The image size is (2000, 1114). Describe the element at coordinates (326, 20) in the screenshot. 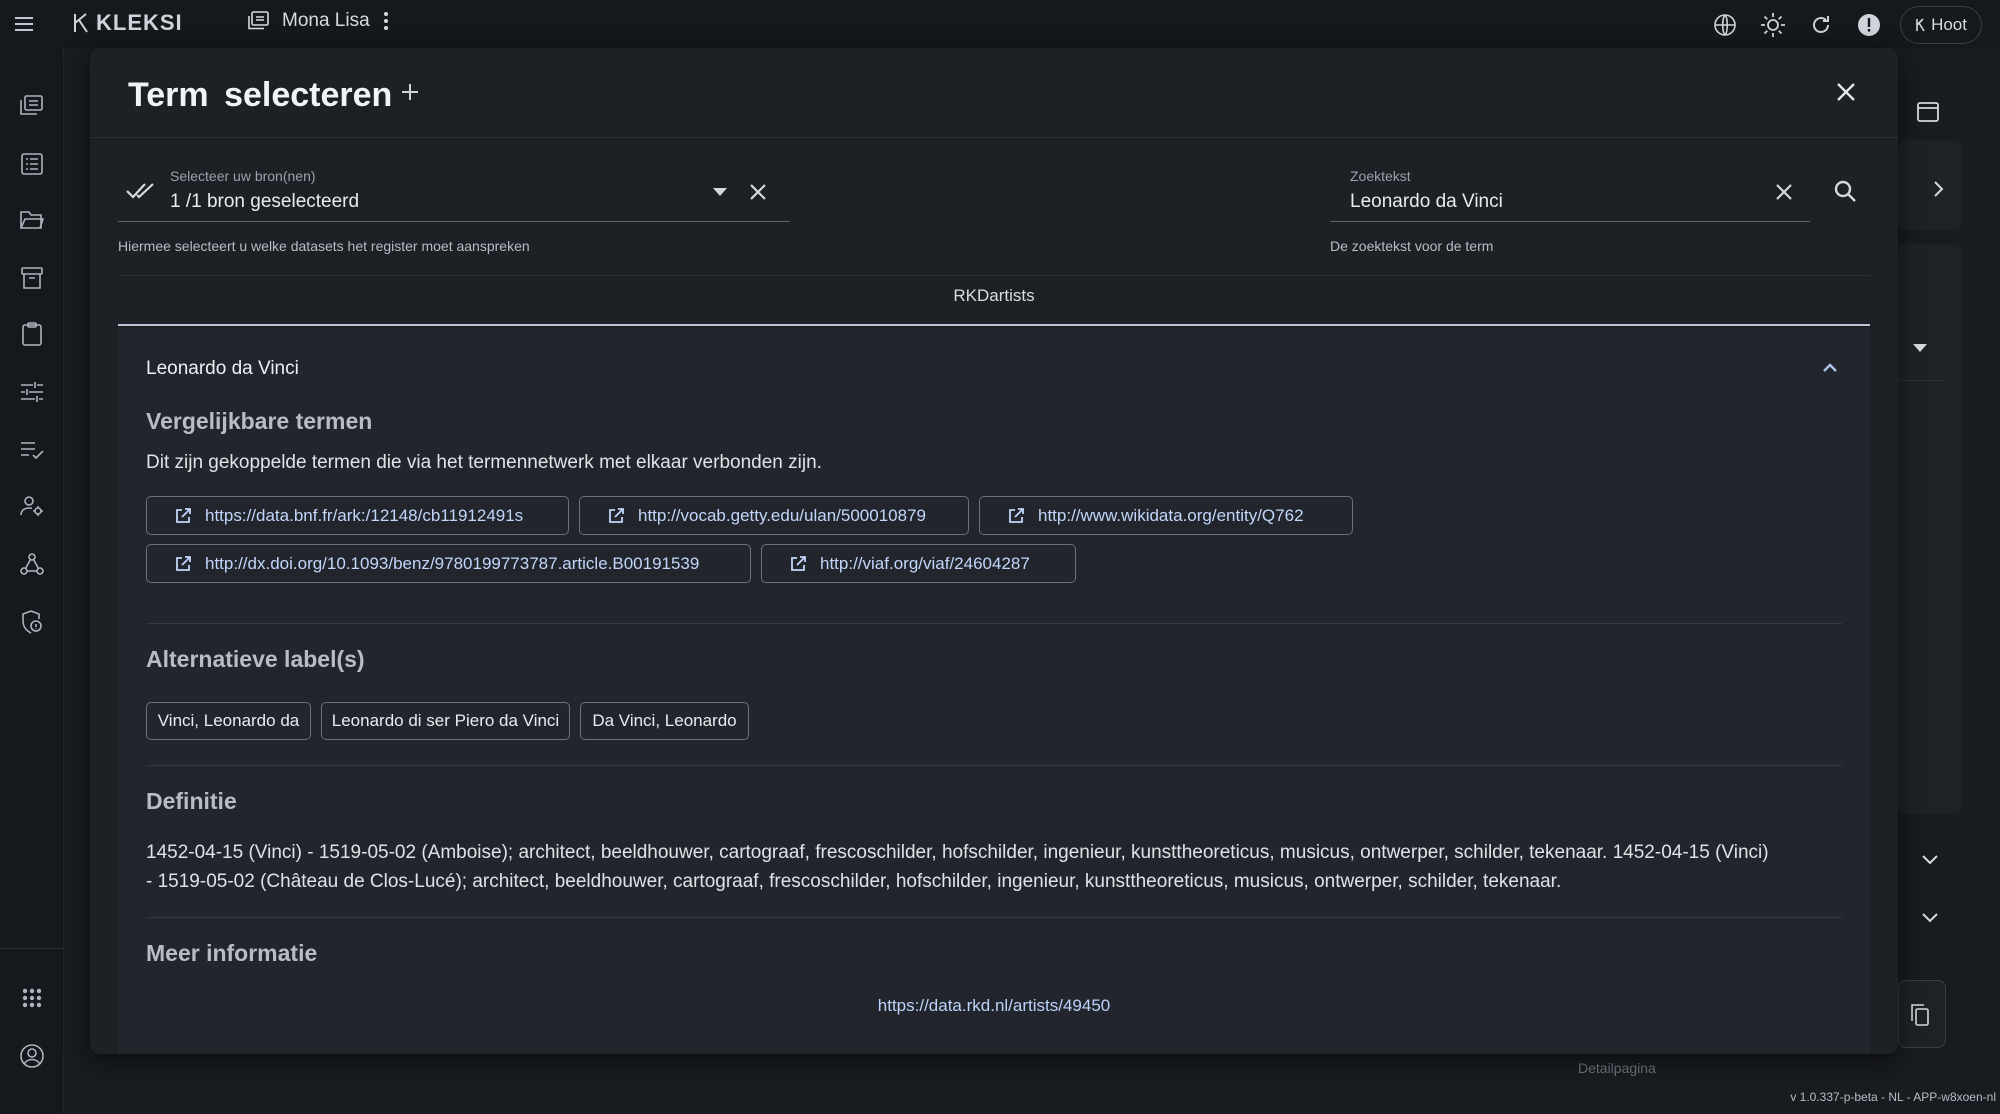

I see `document-title-text: Mona Lisa` at that location.